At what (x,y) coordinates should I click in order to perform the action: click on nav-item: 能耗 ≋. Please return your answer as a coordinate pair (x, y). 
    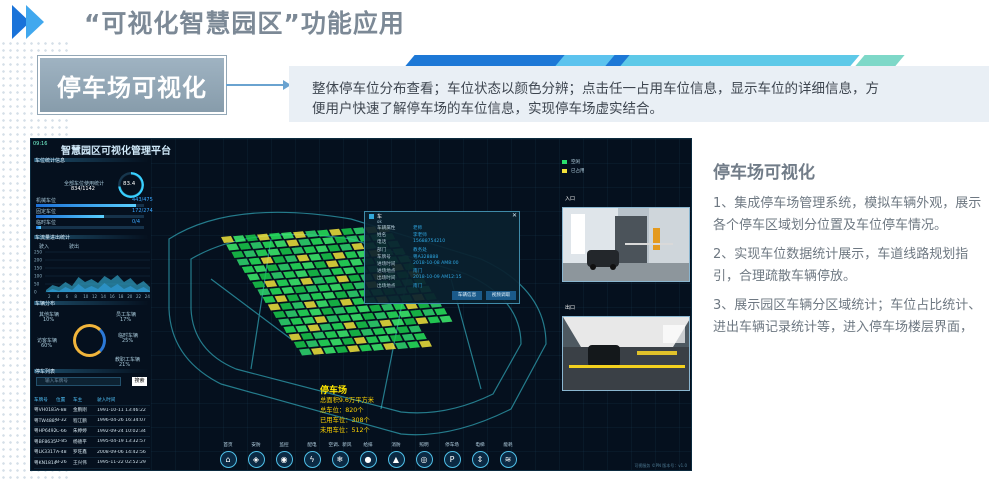
    Looking at the image, I should click on (508, 454).